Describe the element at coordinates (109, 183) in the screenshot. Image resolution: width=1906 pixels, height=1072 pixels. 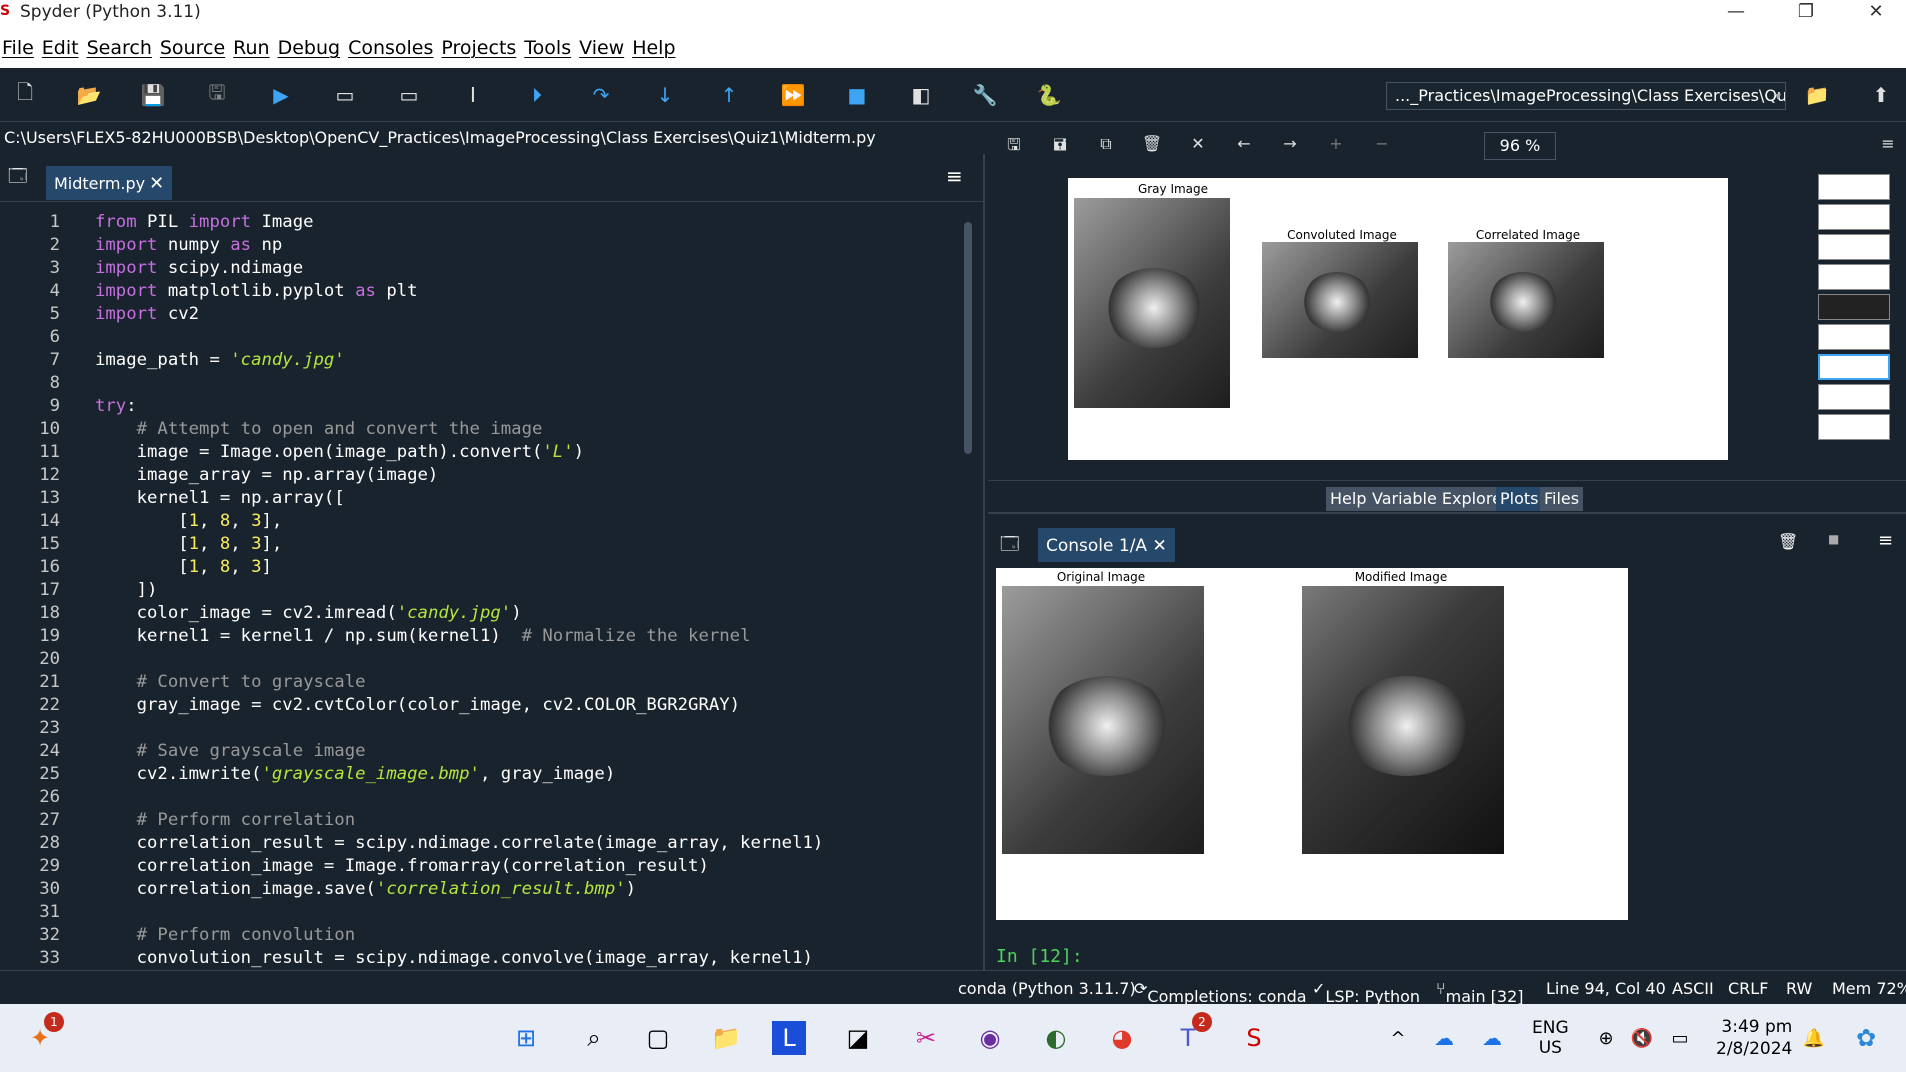
I see `tab-midterm: Midterm.py ✕` at that location.